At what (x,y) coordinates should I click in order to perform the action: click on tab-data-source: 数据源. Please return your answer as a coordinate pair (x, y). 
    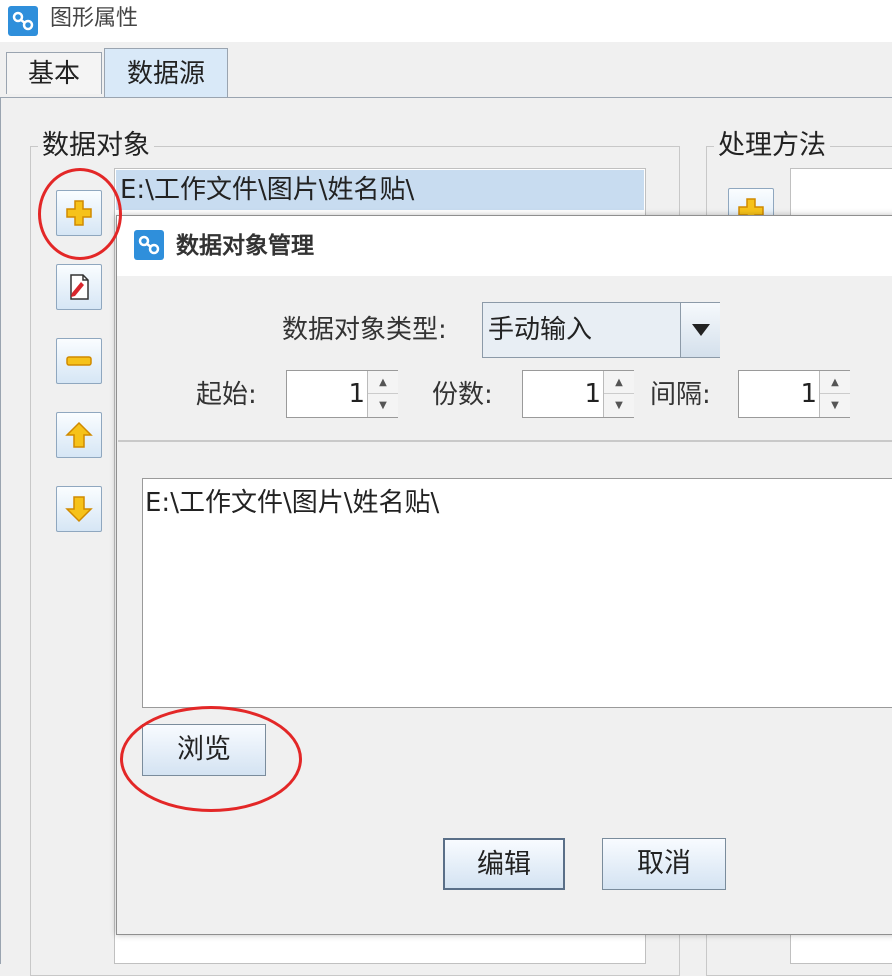
    Looking at the image, I should click on (166, 73).